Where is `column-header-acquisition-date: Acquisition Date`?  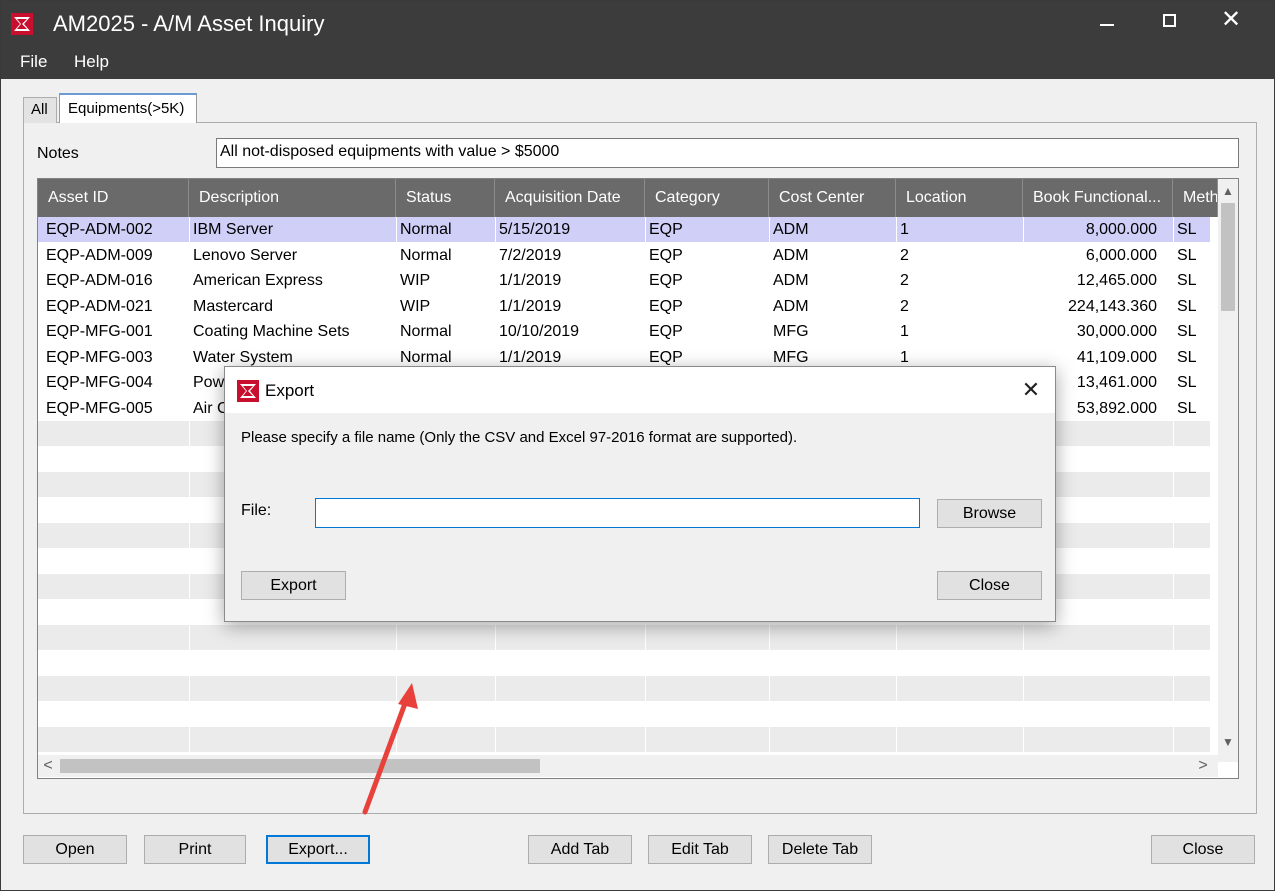 column-header-acquisition-date: Acquisition Date is located at coordinates (570, 198).